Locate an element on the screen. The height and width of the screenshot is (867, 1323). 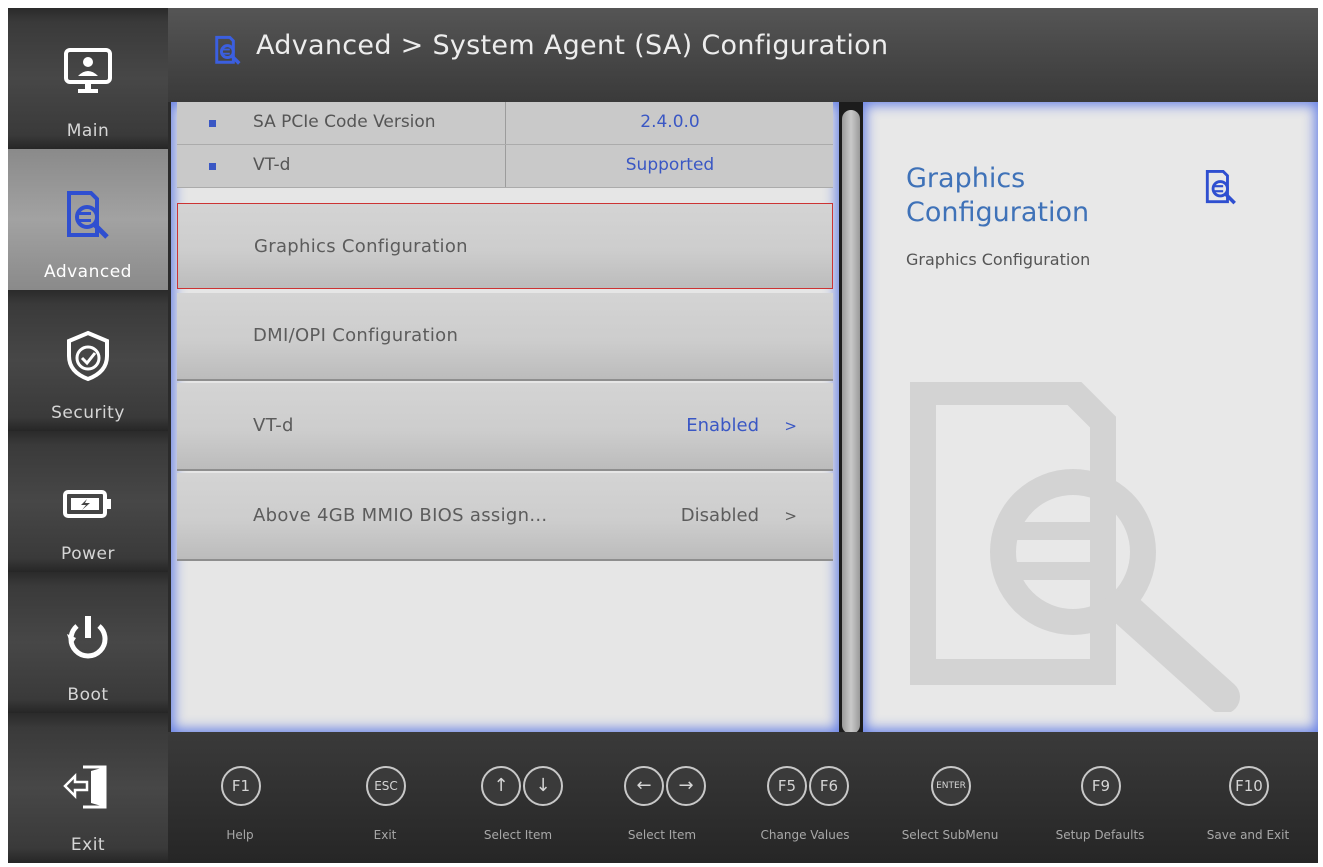
help-description: Graphics Configuration is located at coordinates (998, 259).